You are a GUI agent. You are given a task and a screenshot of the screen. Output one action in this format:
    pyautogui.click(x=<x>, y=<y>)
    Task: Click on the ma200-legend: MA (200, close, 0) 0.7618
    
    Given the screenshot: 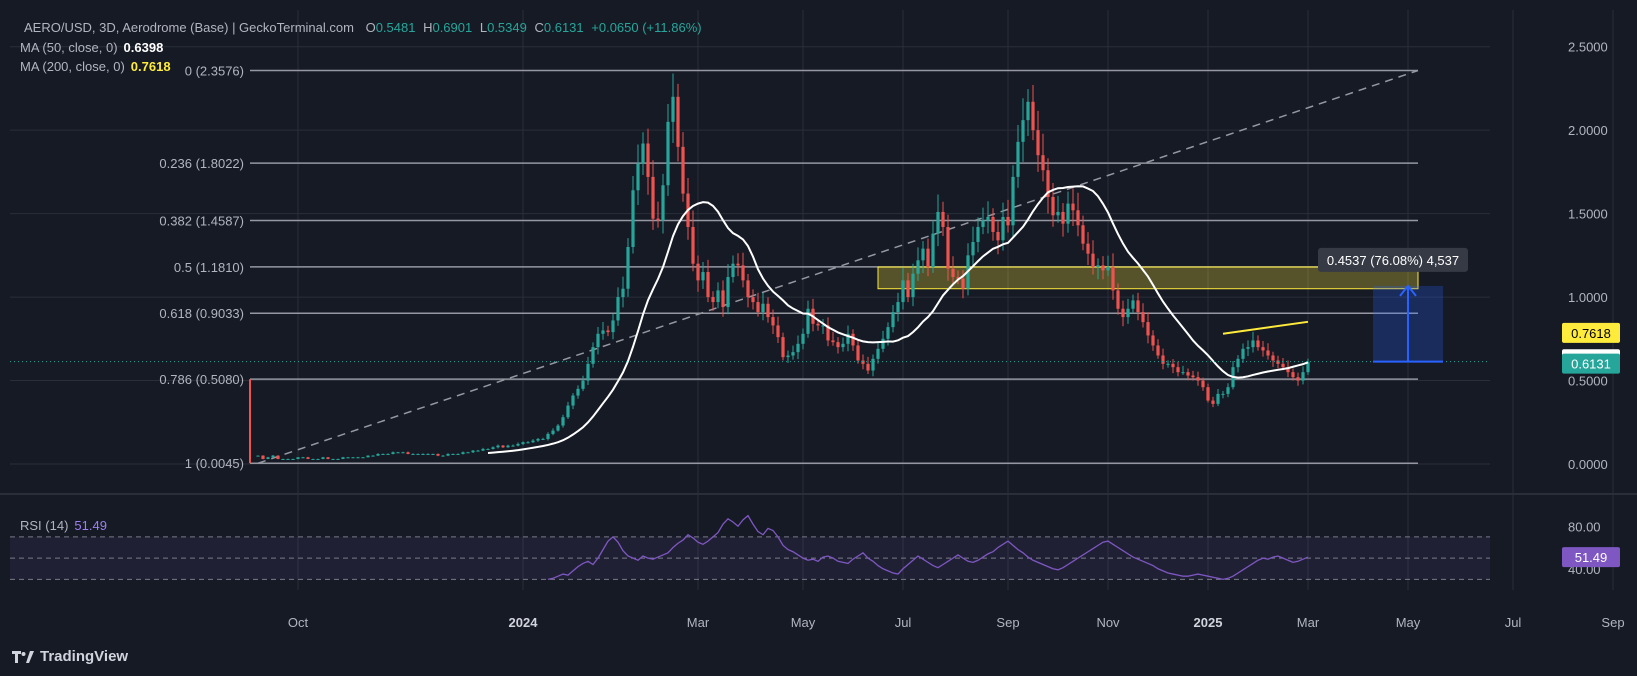 What is the action you would take?
    pyautogui.click(x=95, y=66)
    